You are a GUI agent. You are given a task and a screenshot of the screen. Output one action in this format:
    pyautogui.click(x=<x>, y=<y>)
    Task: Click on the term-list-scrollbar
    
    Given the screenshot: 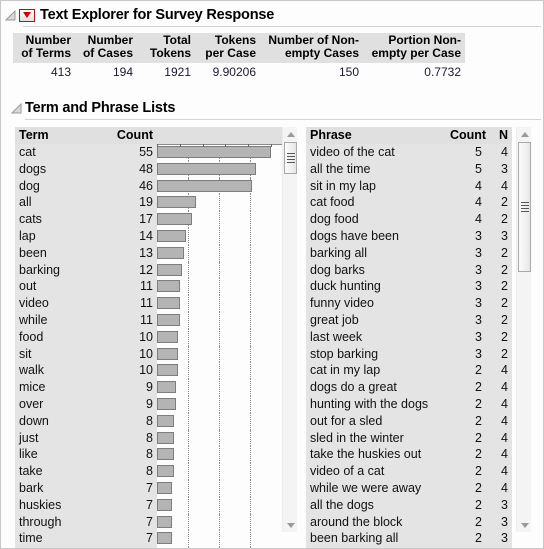 What is the action you would take?
    pyautogui.click(x=289, y=329)
    